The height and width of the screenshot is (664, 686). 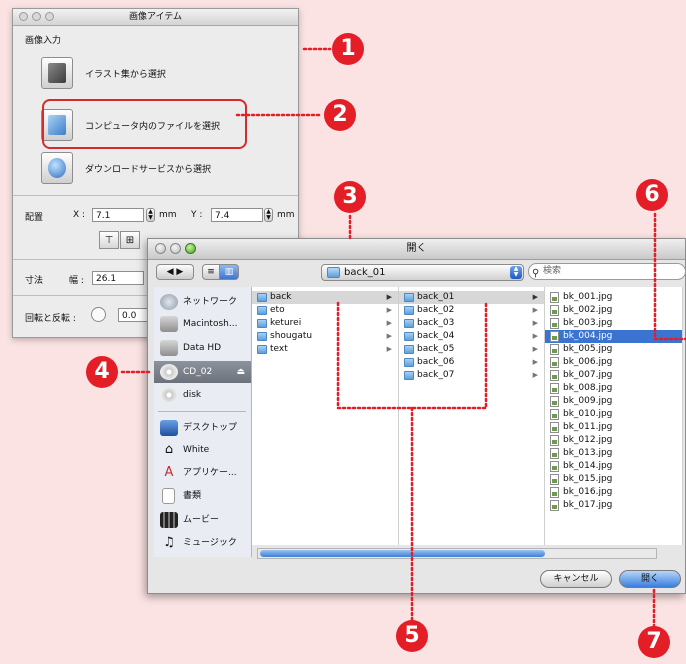 What do you see at coordinates (652, 195) in the screenshot?
I see `callout-6: 6` at bounding box center [652, 195].